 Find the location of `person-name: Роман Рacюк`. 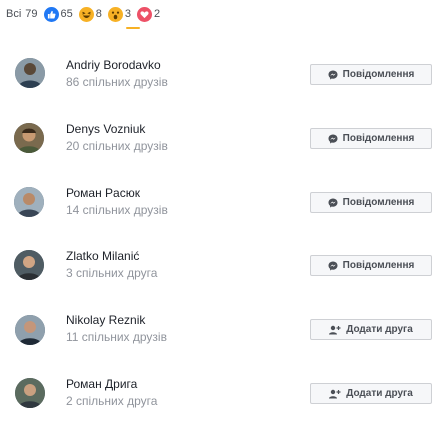

person-name: Роман Рacюк is located at coordinates (103, 193).